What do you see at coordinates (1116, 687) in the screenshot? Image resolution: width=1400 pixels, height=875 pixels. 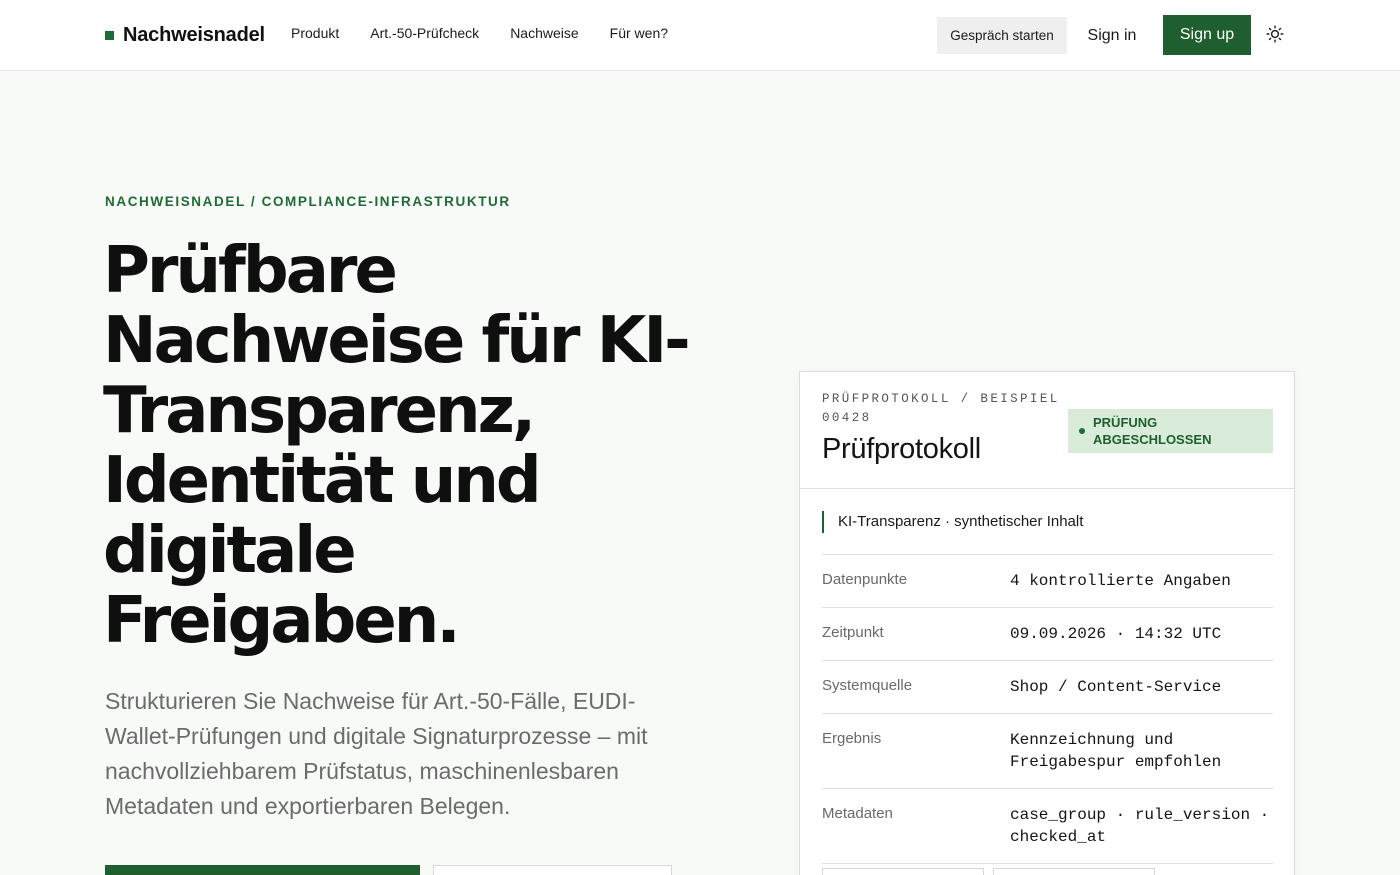 I see `detail-value: Shop / Content-Service` at bounding box center [1116, 687].